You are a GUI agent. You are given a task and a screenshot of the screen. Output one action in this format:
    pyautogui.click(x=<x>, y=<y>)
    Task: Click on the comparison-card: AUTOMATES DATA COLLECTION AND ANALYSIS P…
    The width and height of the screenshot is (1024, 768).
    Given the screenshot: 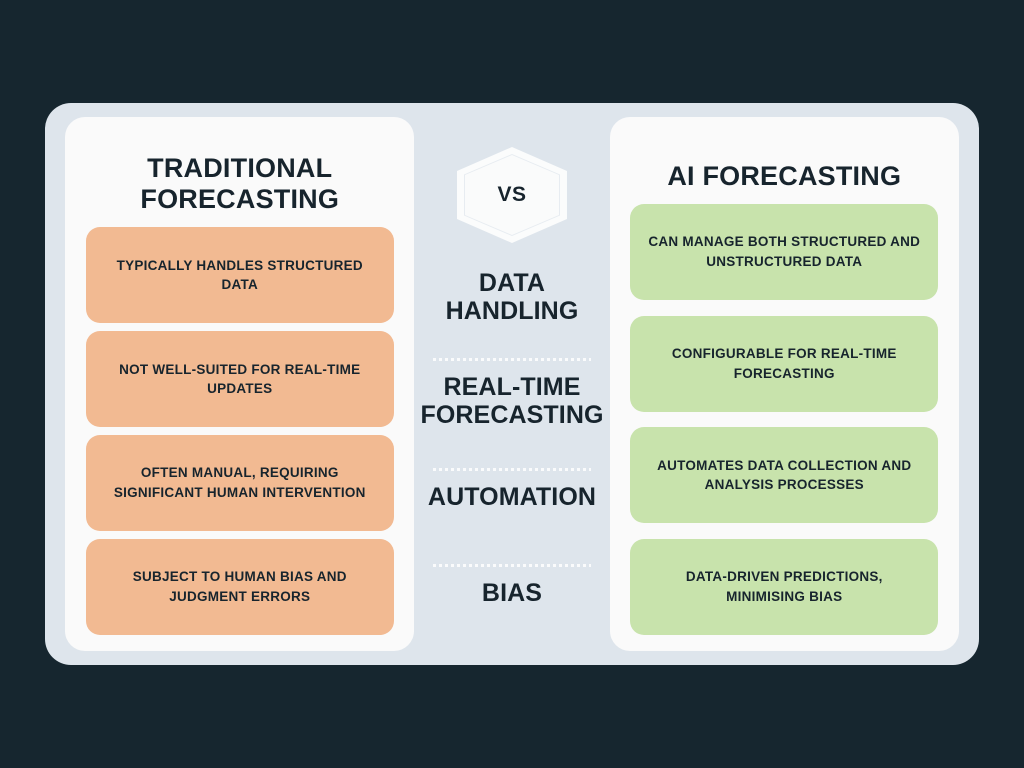 What is the action you would take?
    pyautogui.click(x=784, y=475)
    